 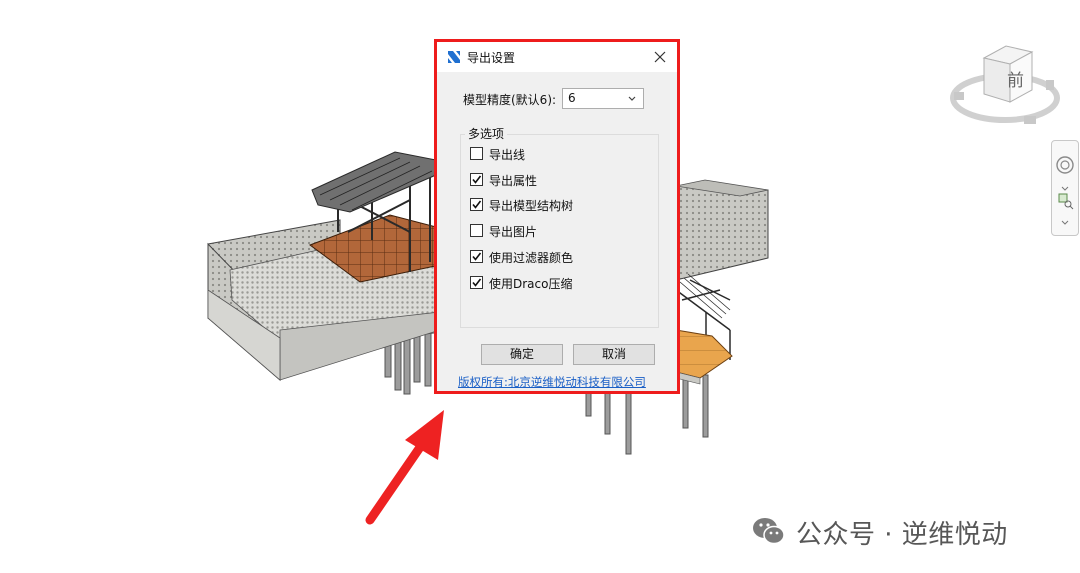 What do you see at coordinates (1005, 84) in the screenshot?
I see `viewcube` at bounding box center [1005, 84].